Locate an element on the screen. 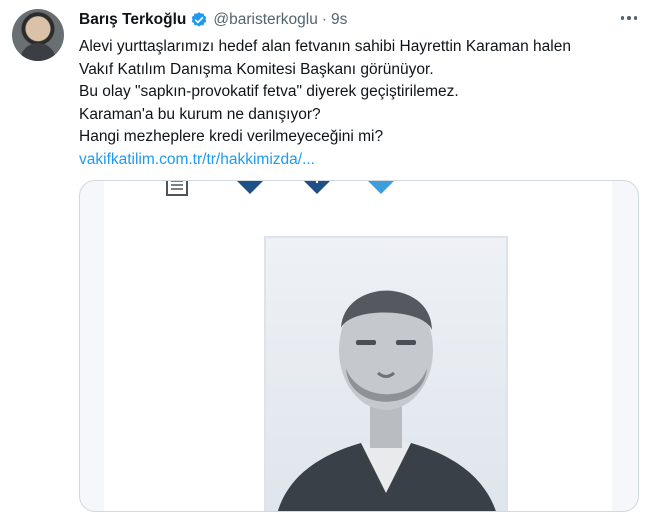 This screenshot has height=512, width=650. facebook-icon is located at coordinates (250, 187).